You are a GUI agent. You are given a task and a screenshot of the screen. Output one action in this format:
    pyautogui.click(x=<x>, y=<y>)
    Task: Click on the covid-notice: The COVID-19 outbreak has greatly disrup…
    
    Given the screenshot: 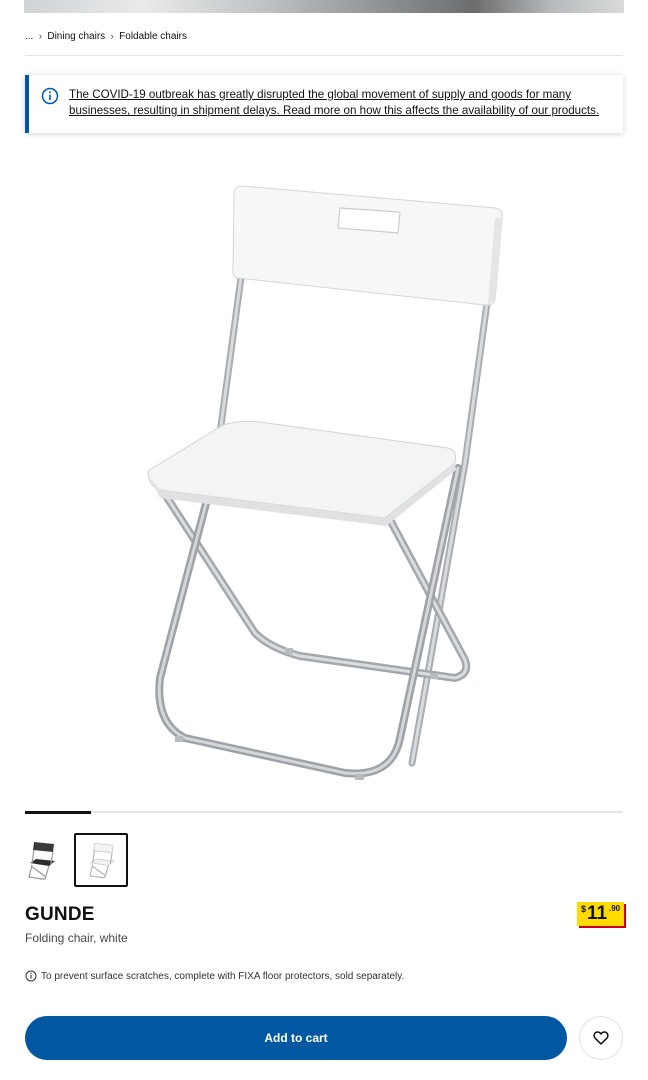 What is the action you would take?
    pyautogui.click(x=324, y=104)
    